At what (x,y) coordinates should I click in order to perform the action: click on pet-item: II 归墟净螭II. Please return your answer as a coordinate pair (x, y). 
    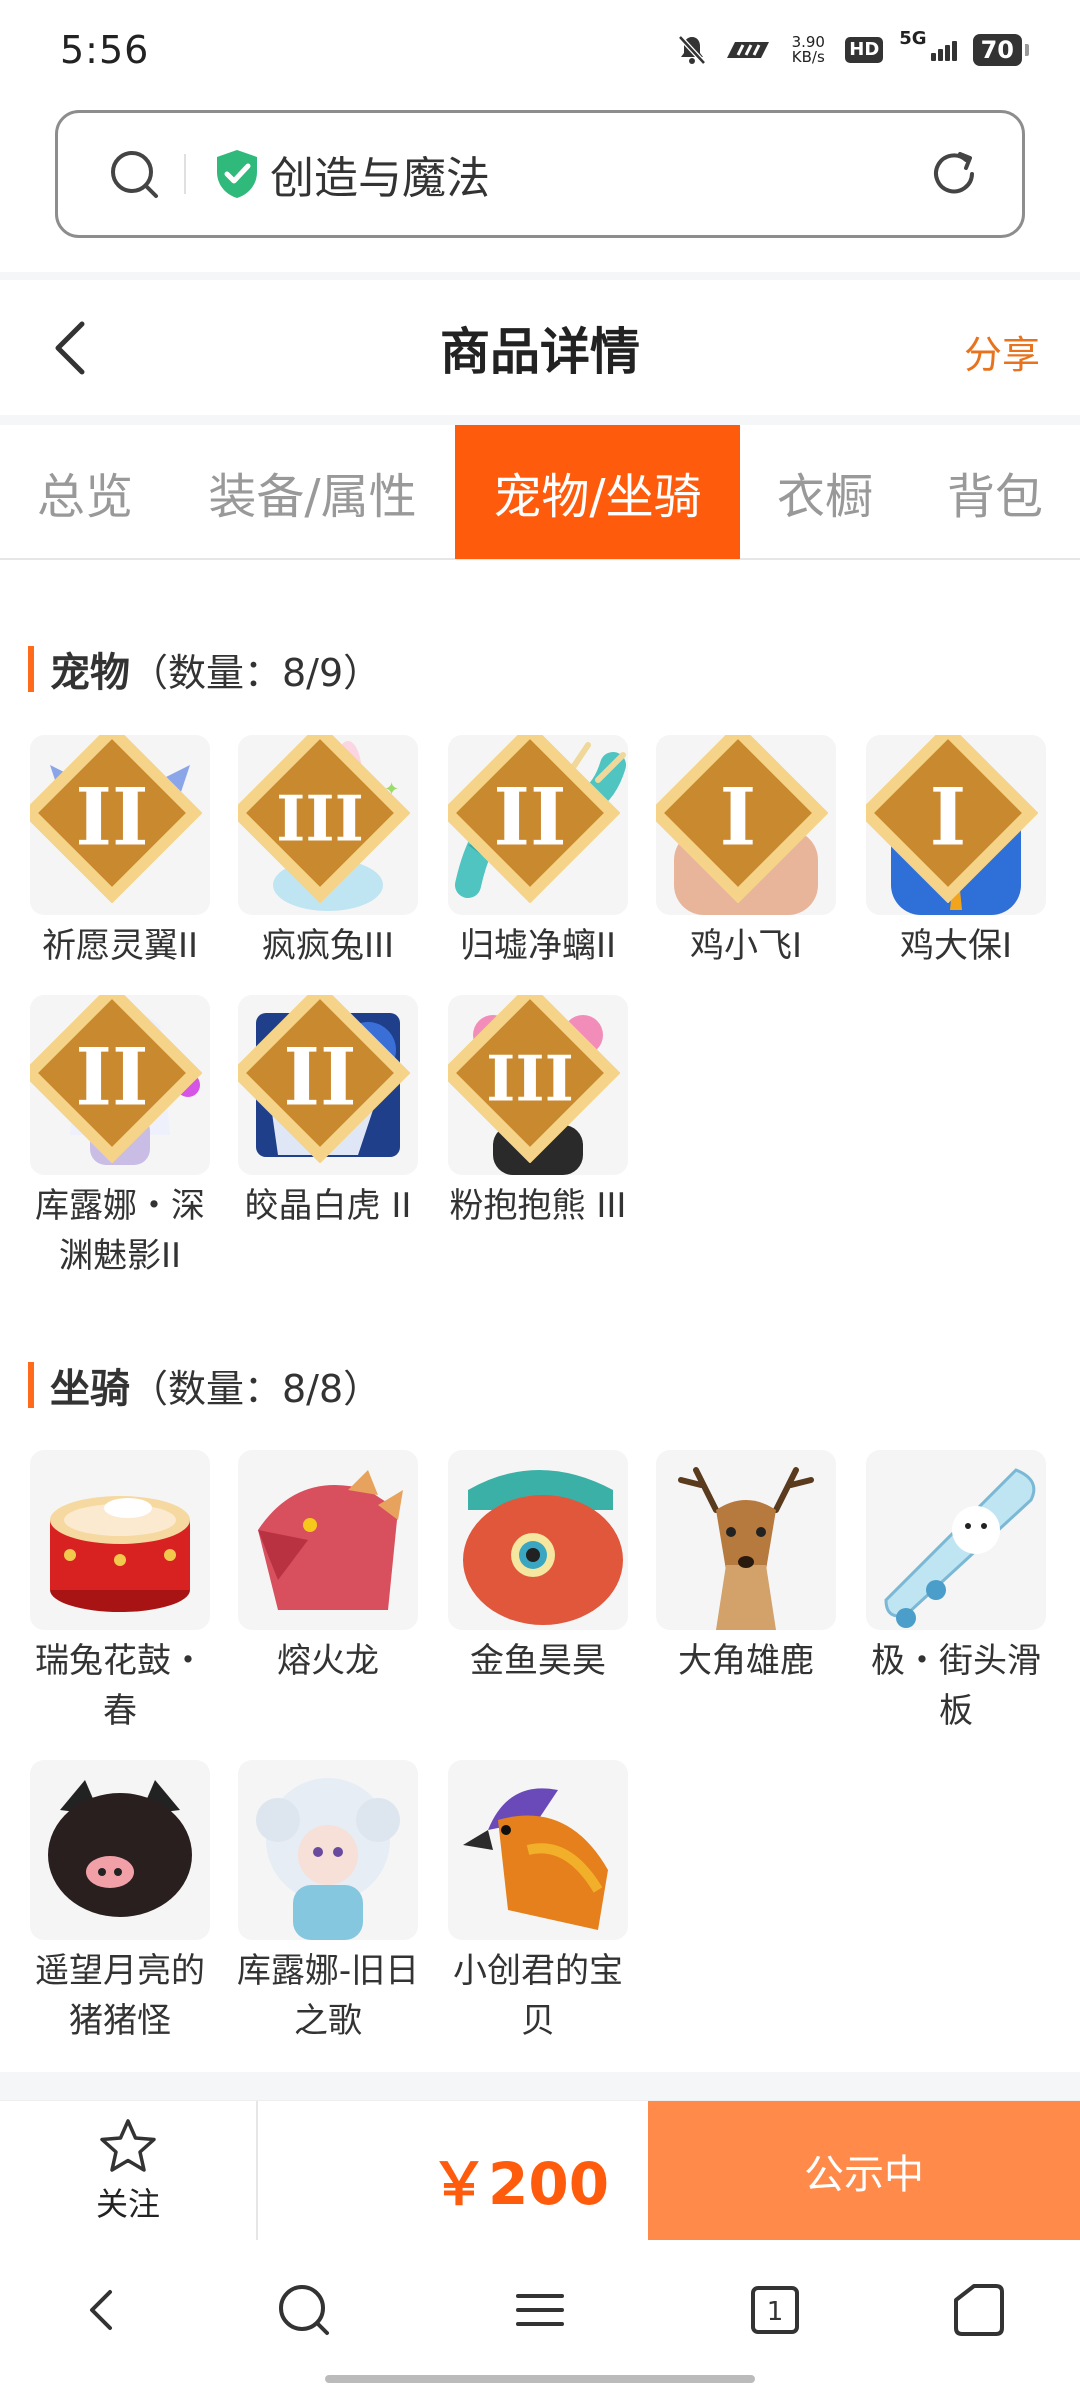
    Looking at the image, I should click on (538, 853).